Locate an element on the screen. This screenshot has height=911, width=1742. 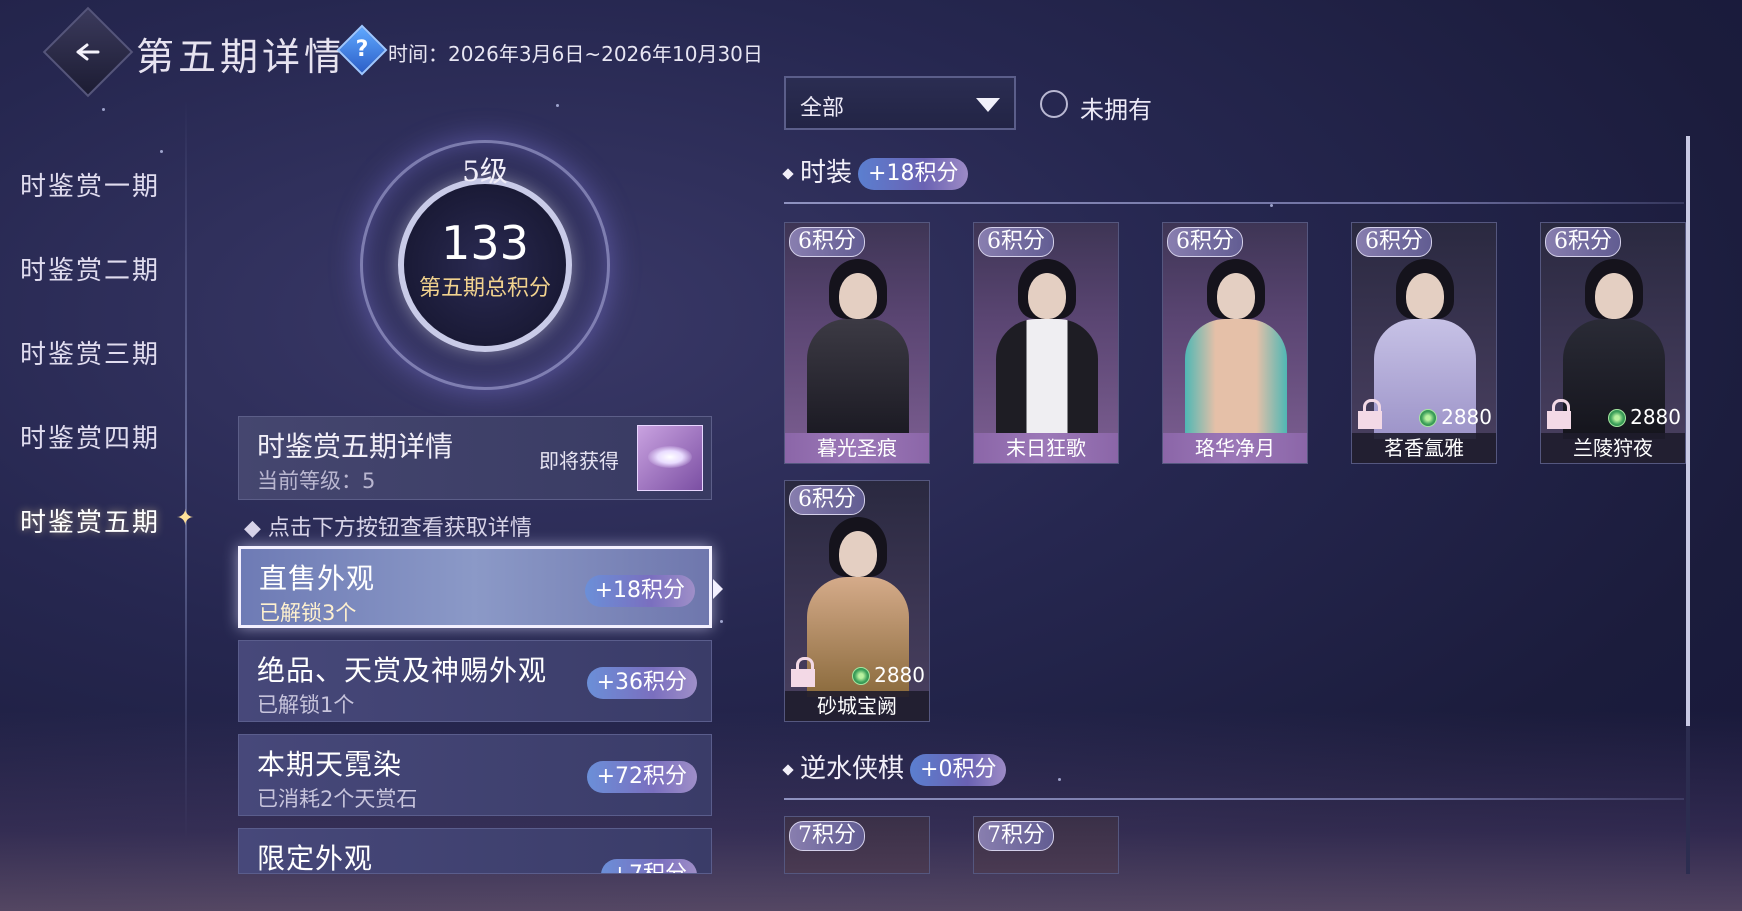
period-detail-card: 时鉴赏五期详情 当前等级：5 即将获得 is located at coordinates (475, 458).